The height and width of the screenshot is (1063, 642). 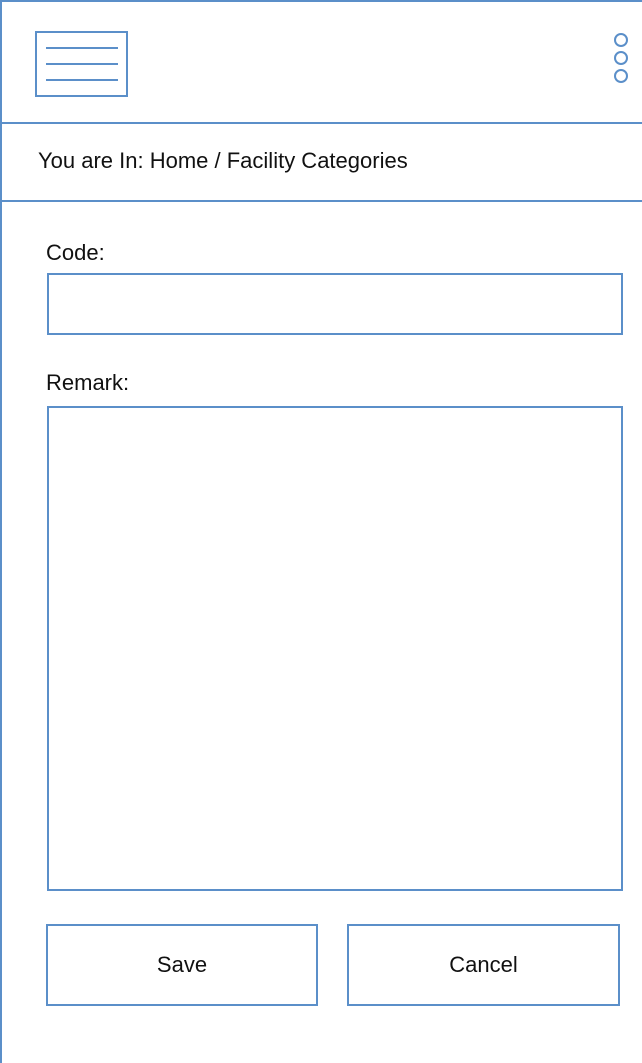 I want to click on top-bar, so click(x=321, y=62).